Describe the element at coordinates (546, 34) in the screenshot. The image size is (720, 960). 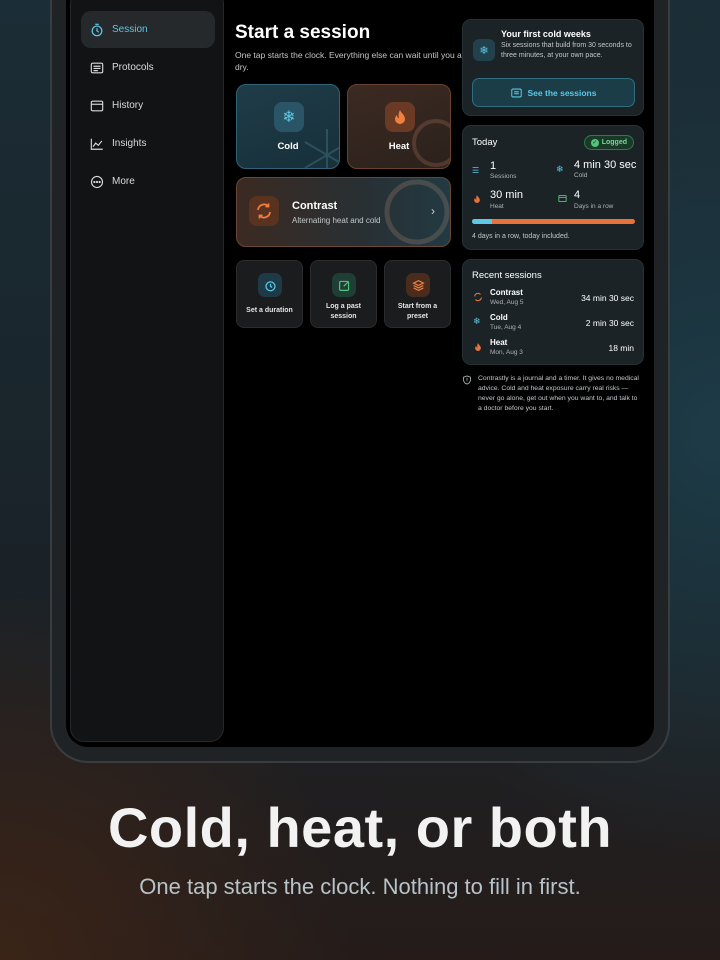
I see `promo-title: Your first cold weeks` at that location.